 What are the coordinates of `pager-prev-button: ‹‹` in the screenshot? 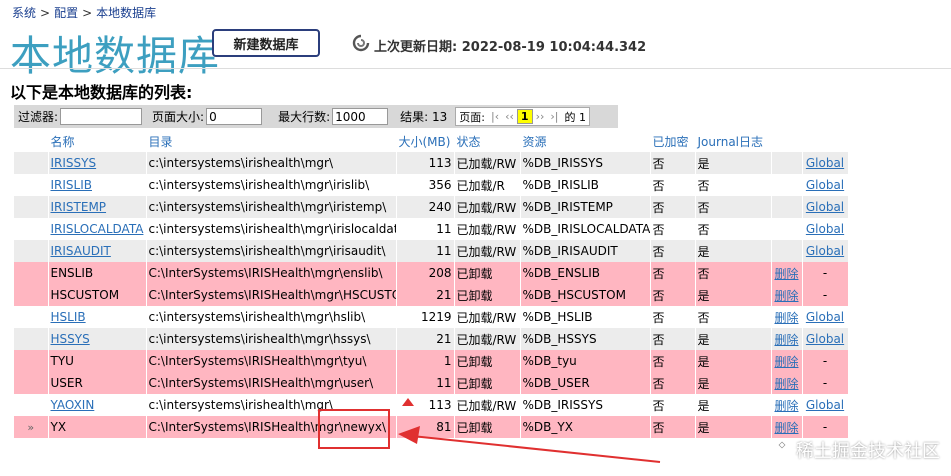 It's located at (509, 116).